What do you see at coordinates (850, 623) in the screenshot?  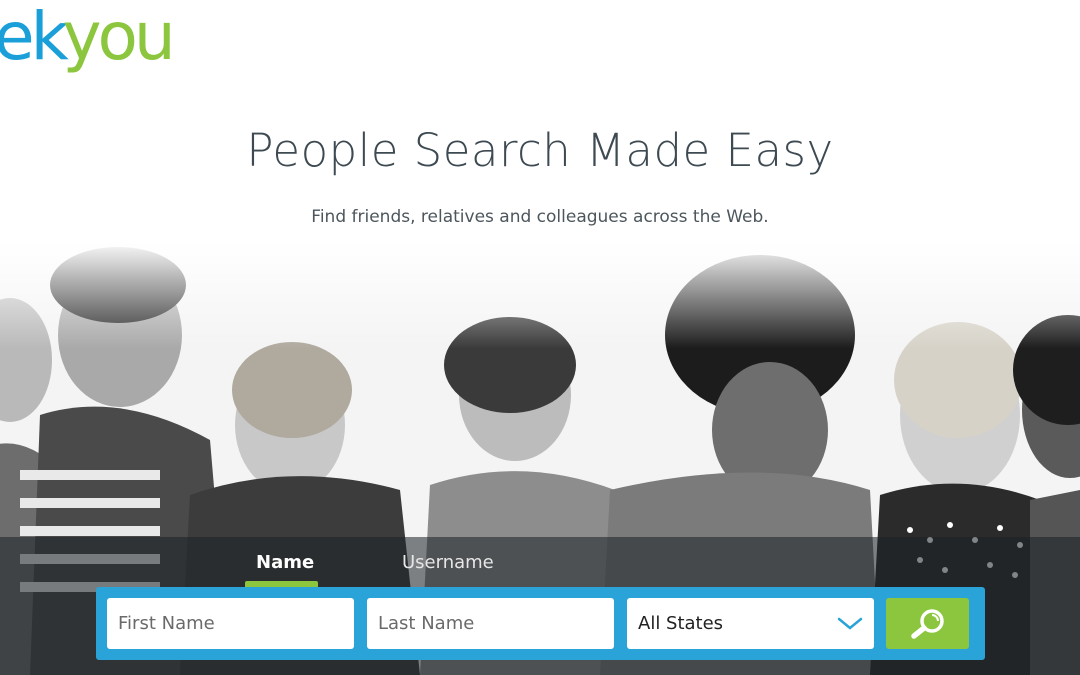 I see `chevron-down-icon` at bounding box center [850, 623].